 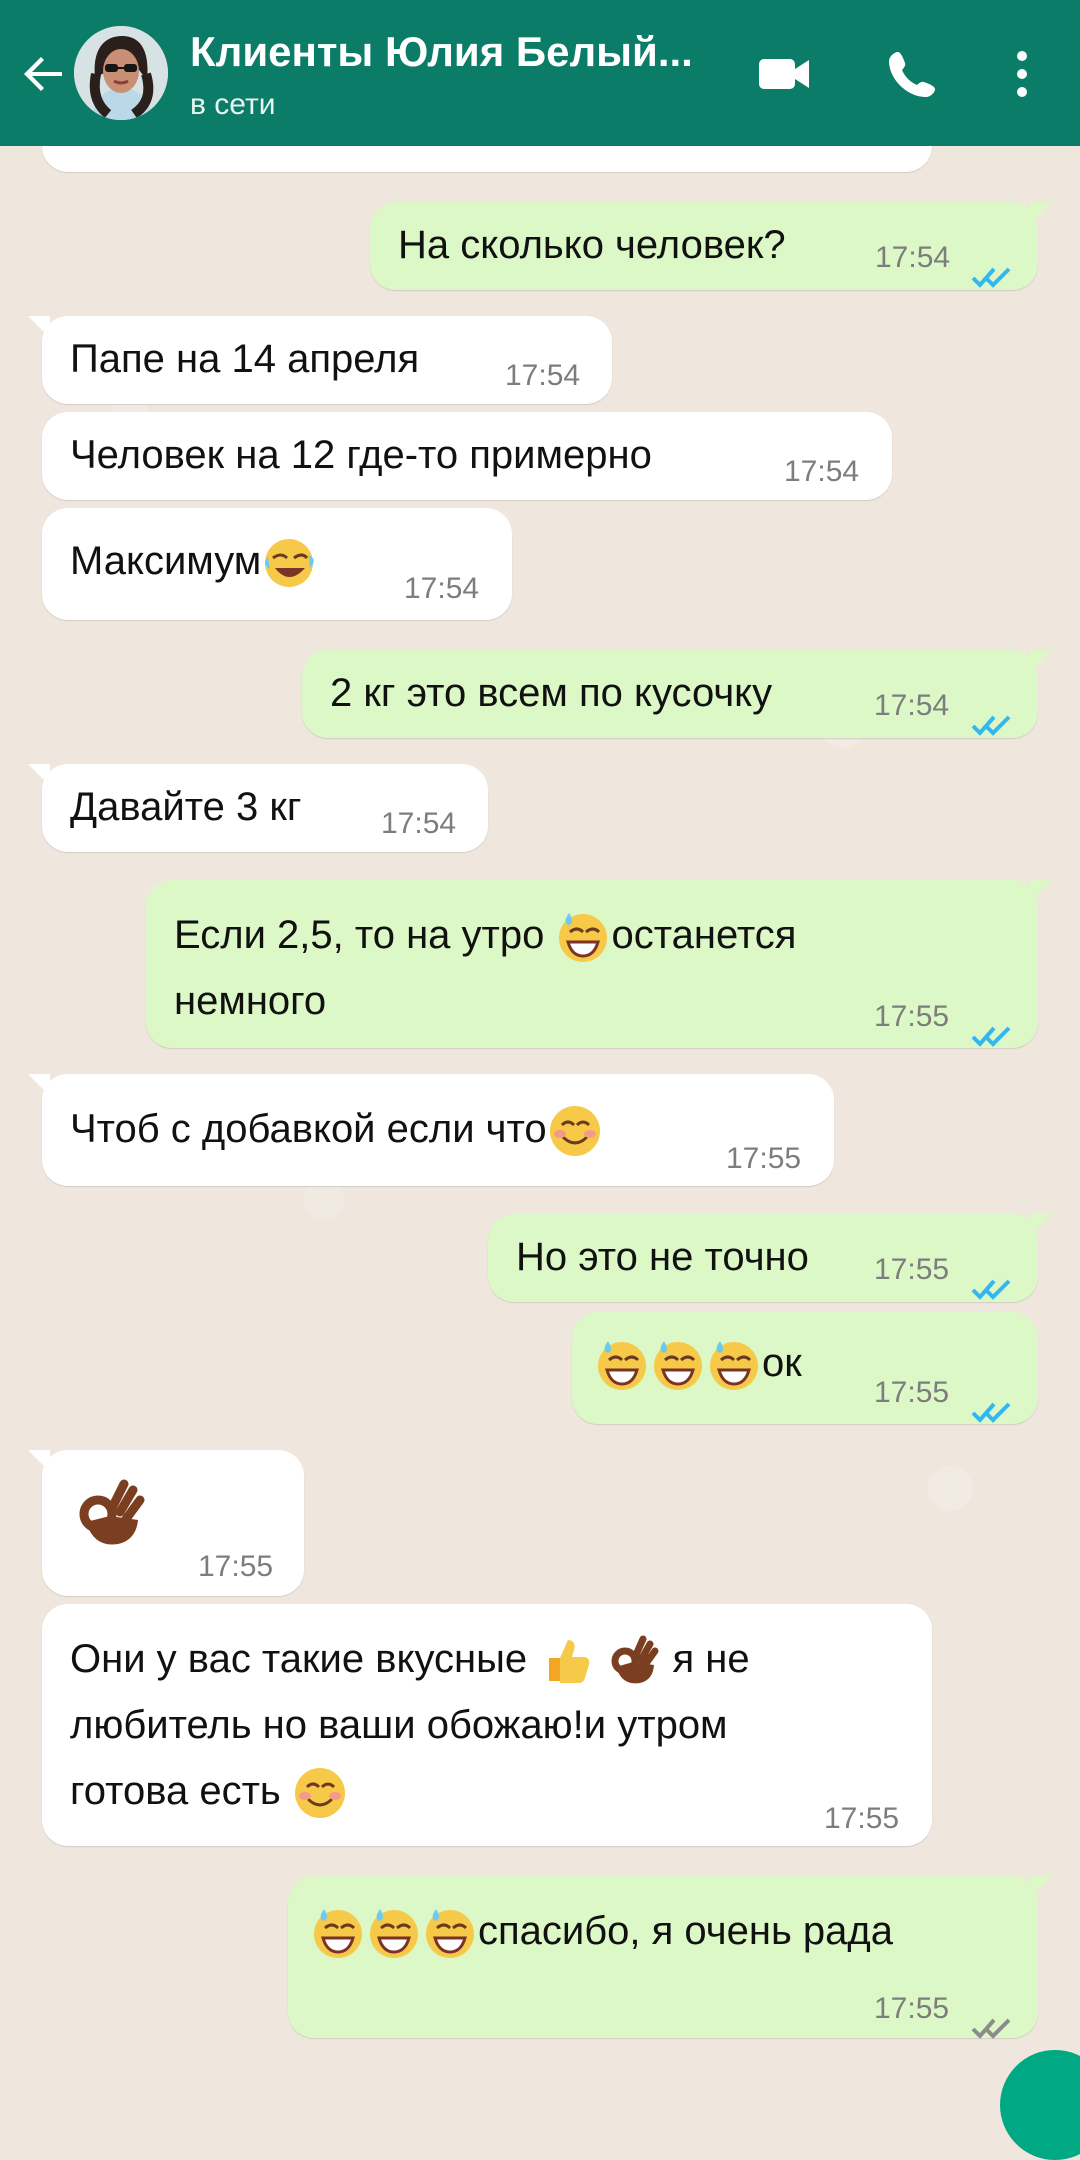 I want to click on message-text-part: Максимум, so click(x=166, y=561).